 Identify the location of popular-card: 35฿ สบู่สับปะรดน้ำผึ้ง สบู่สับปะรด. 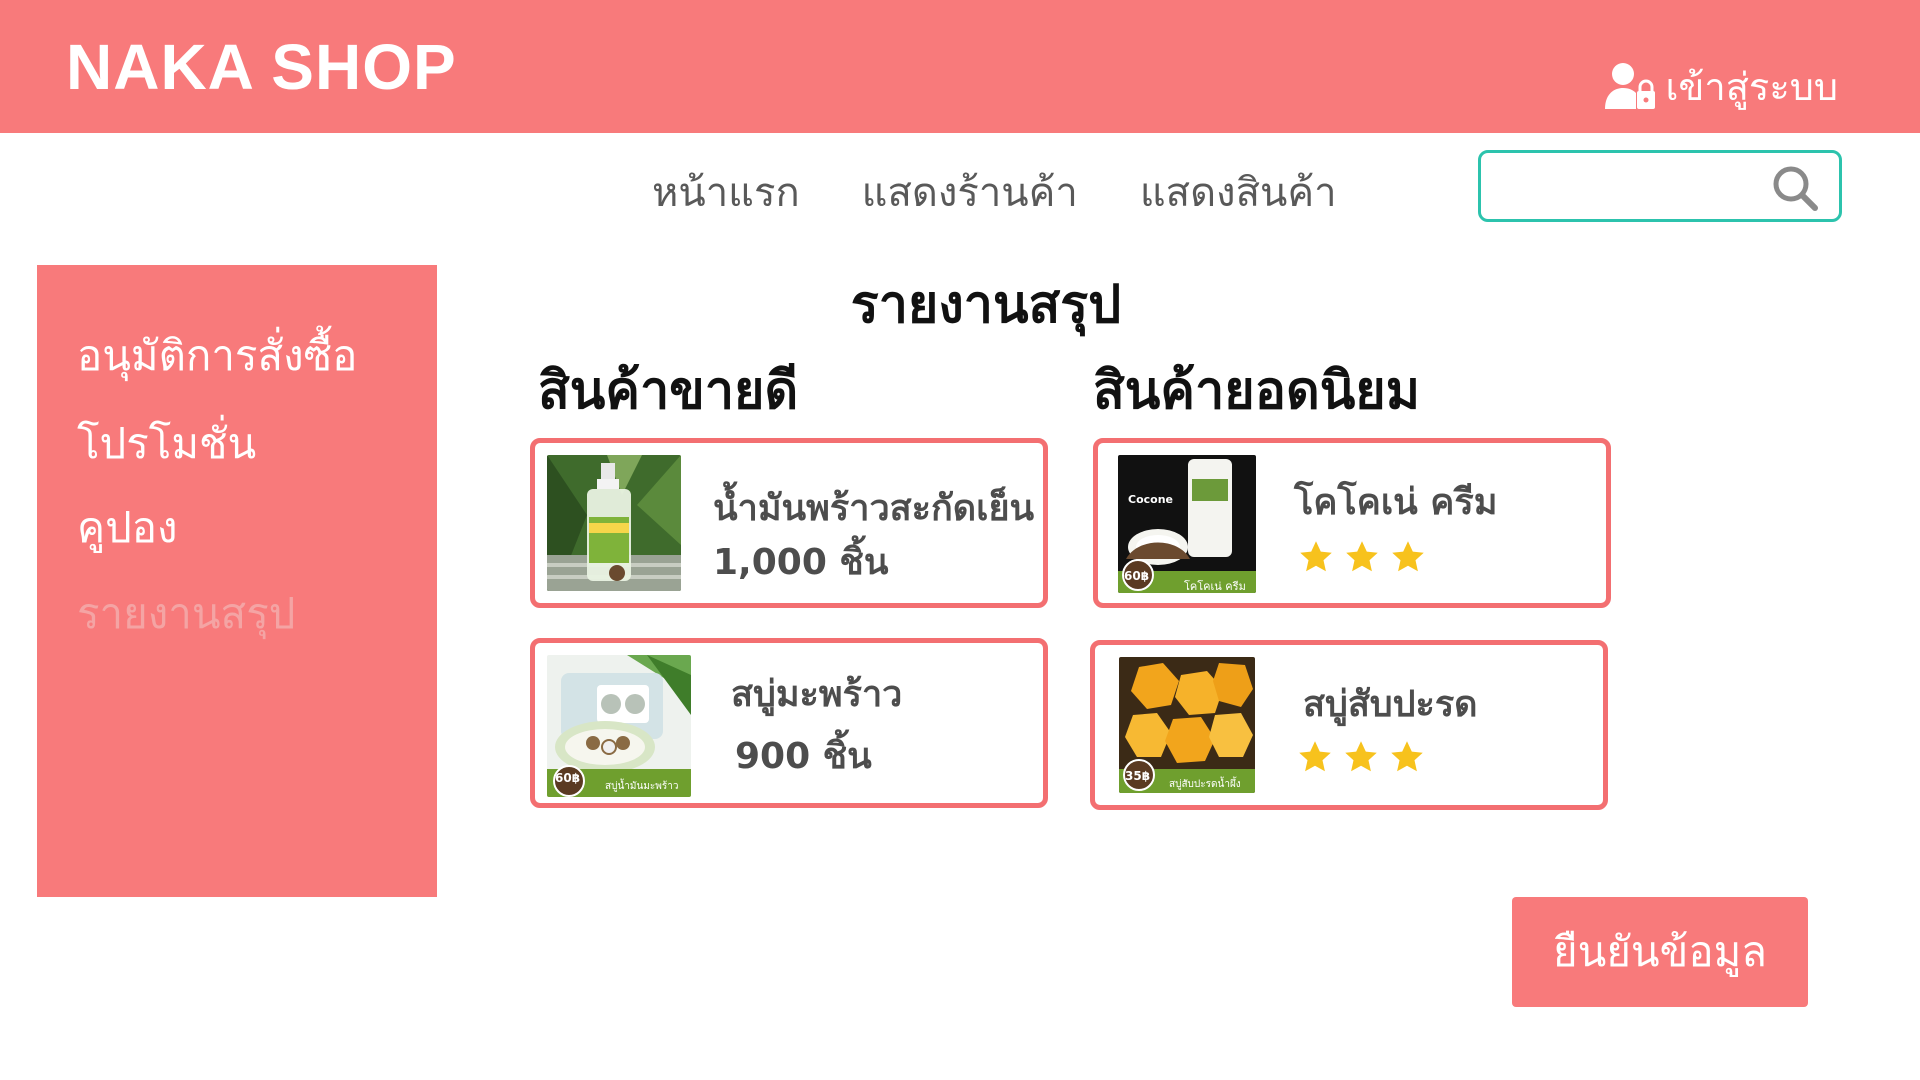
(1349, 725).